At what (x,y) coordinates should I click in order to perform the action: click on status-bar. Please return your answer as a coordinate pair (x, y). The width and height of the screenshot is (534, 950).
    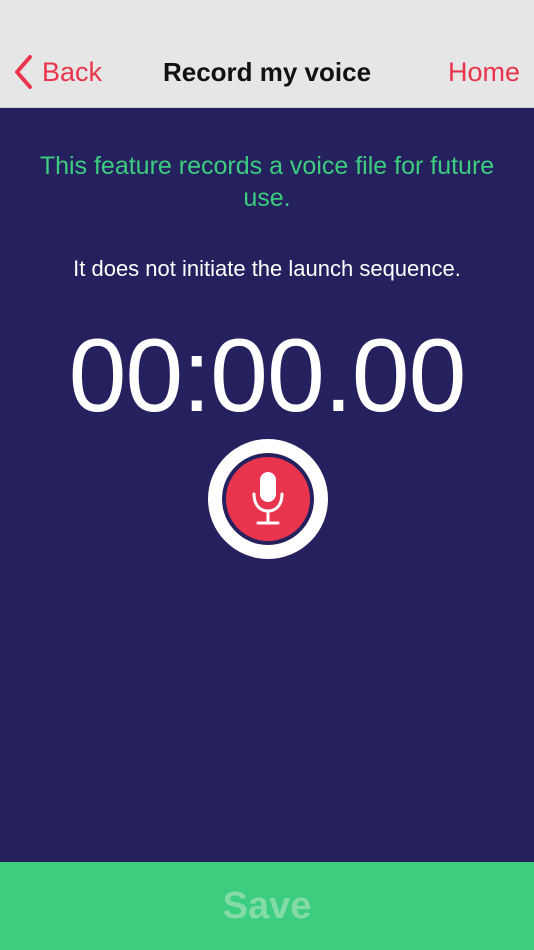
    Looking at the image, I should click on (267, 18).